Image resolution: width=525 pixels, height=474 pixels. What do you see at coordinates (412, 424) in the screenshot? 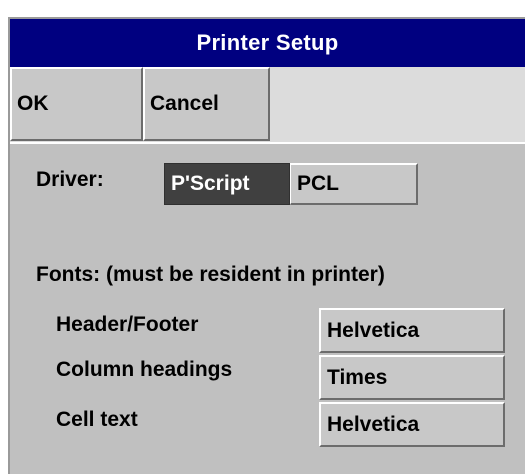
I see `cell-text-font-button: Helvetica` at bounding box center [412, 424].